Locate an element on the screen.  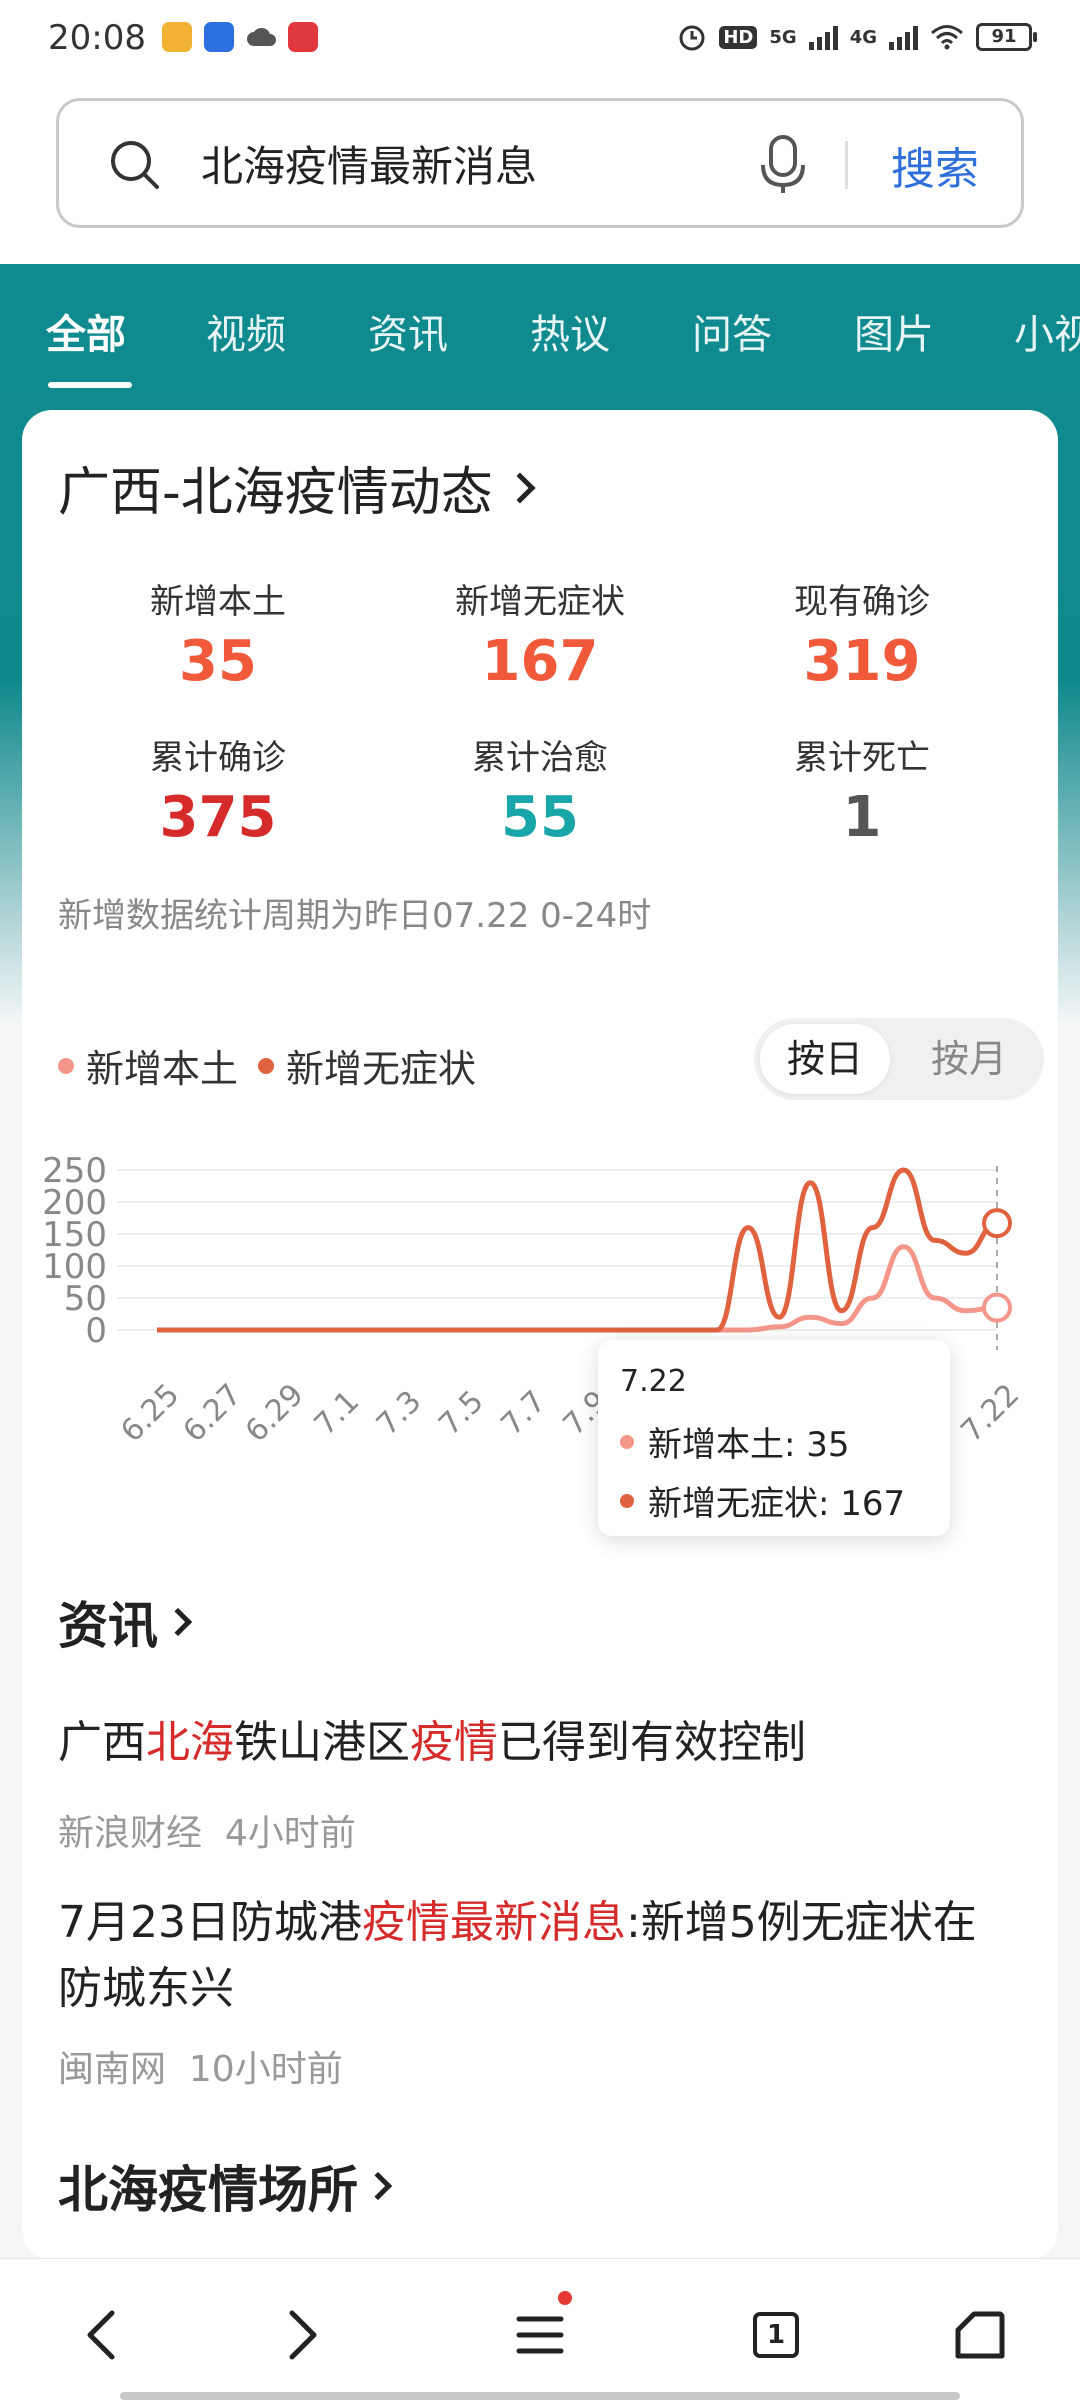
wifi-icon is located at coordinates (947, 37).